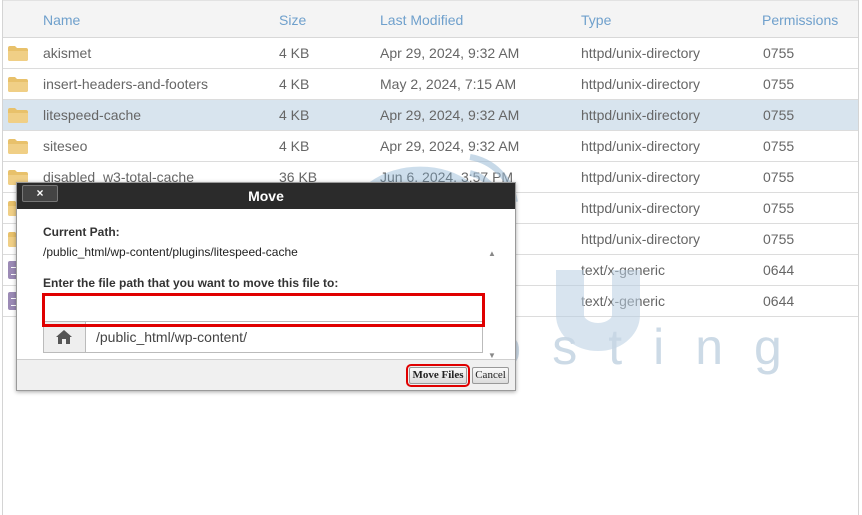 The height and width of the screenshot is (515, 862). What do you see at coordinates (292, 20) in the screenshot?
I see `column-header-size: Size` at bounding box center [292, 20].